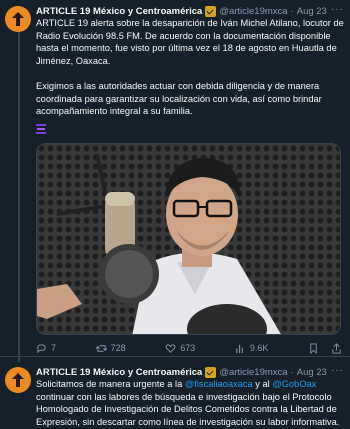 This screenshot has height=429, width=350. I want to click on mention-link: @fiscaliaoaxaca, so click(219, 384).